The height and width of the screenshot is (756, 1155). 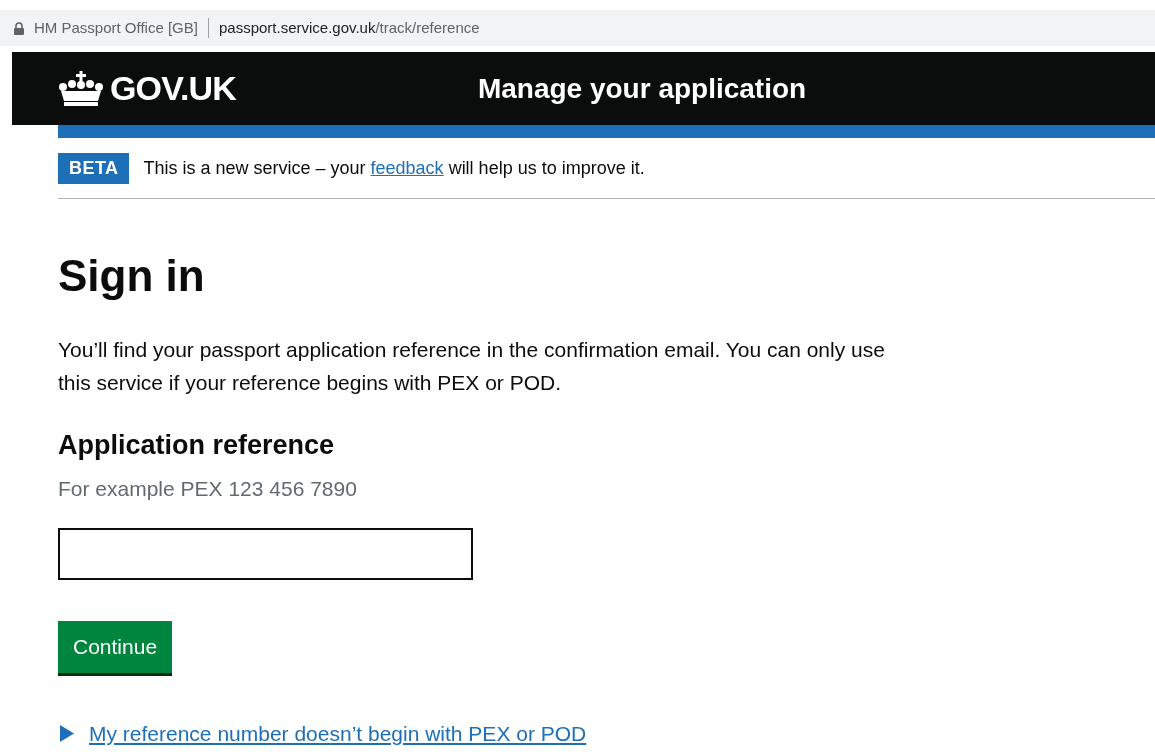 I want to click on feedback-link: feedback, so click(x=407, y=167).